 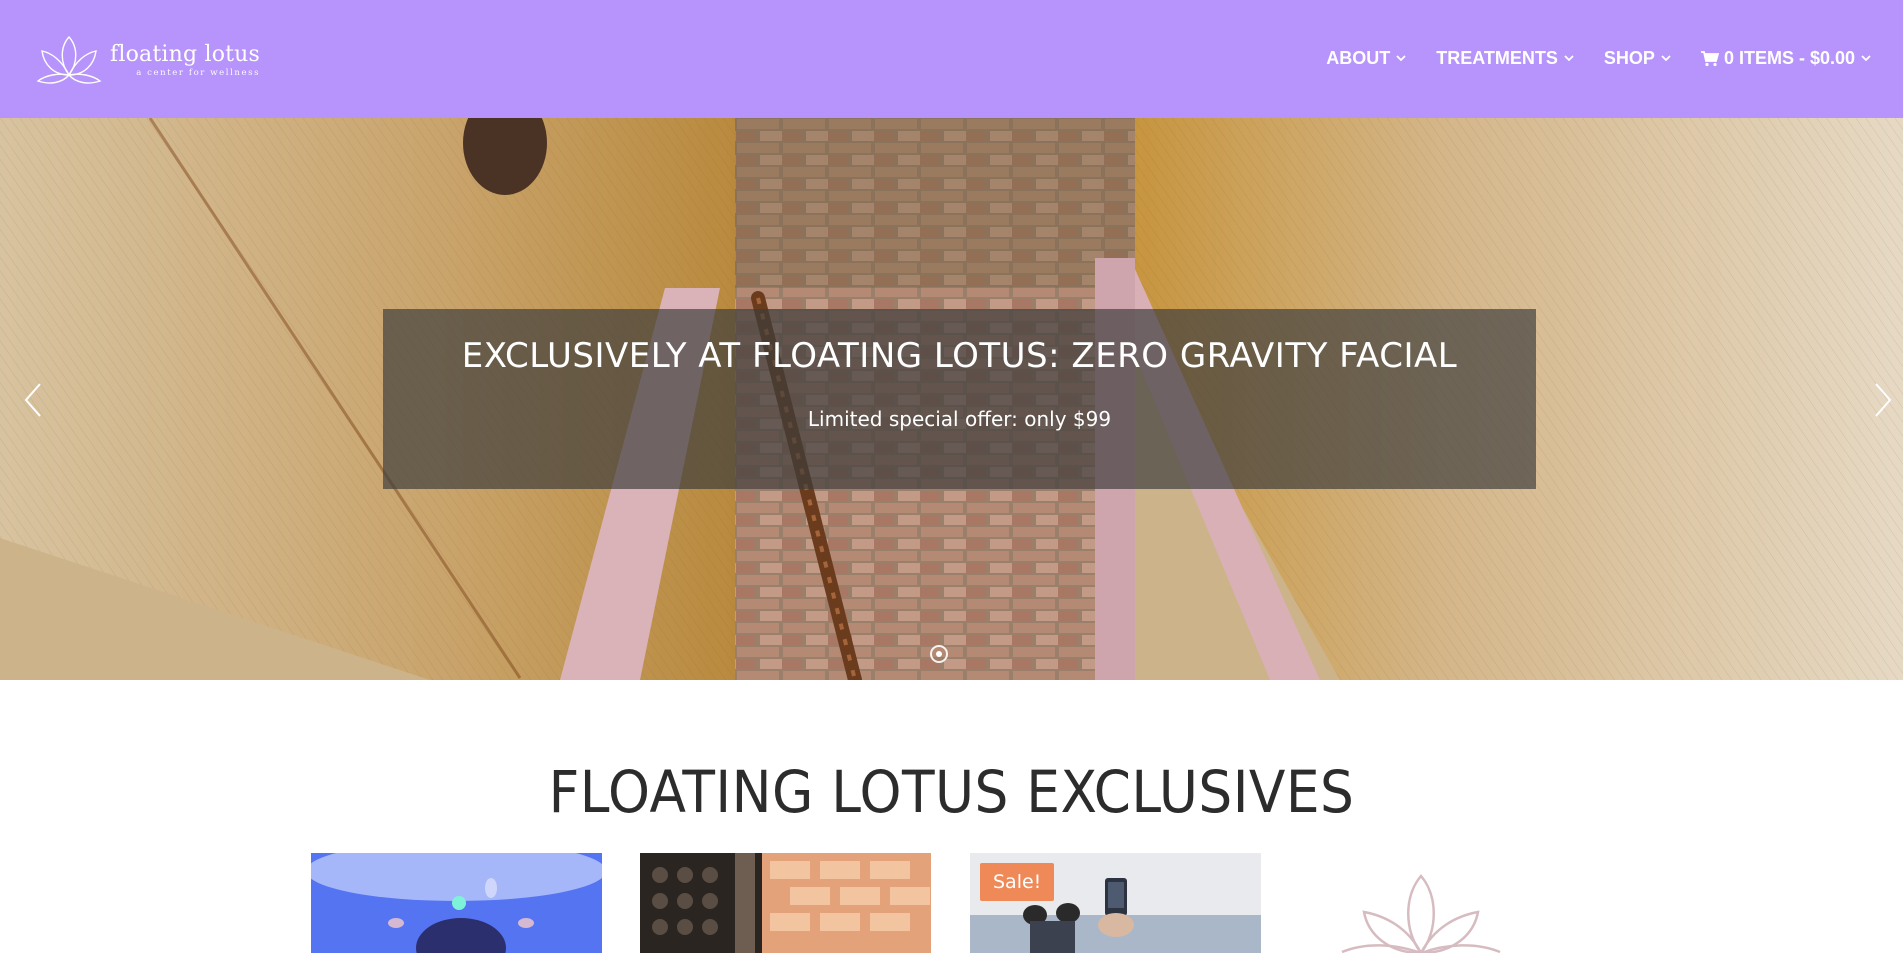 I want to click on nav-item-shop: SHOP, so click(x=1637, y=58).